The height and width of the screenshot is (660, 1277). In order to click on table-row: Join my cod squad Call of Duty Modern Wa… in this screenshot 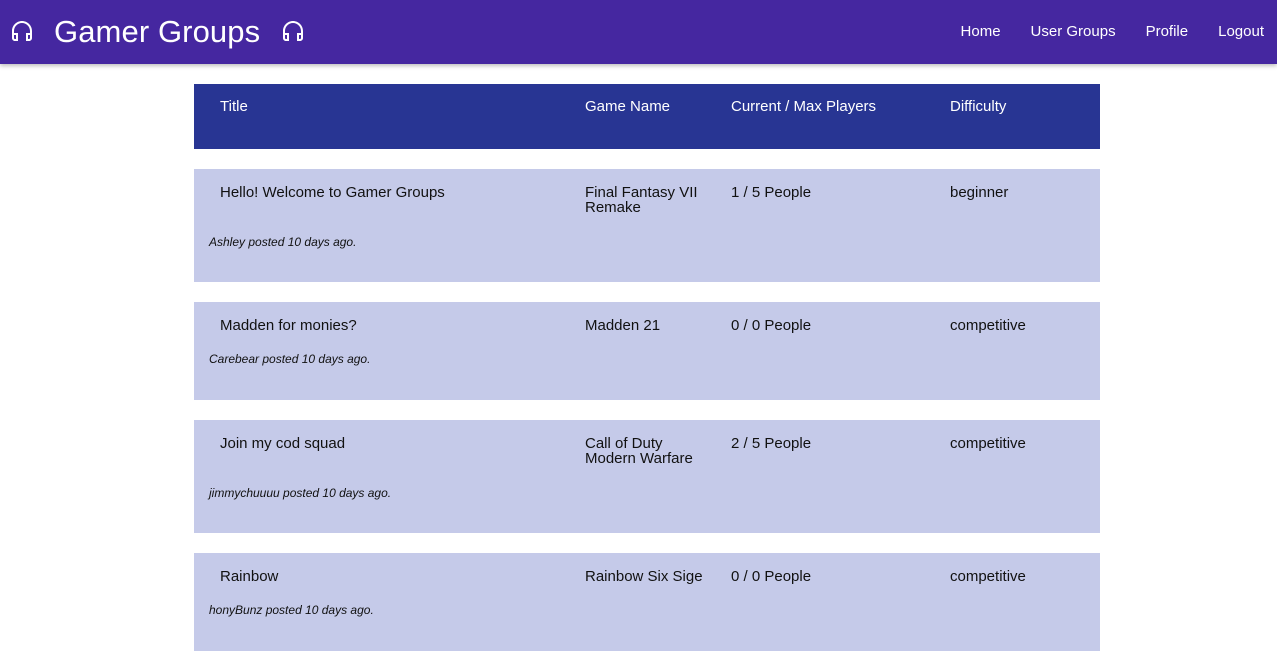, I will do `click(647, 476)`.